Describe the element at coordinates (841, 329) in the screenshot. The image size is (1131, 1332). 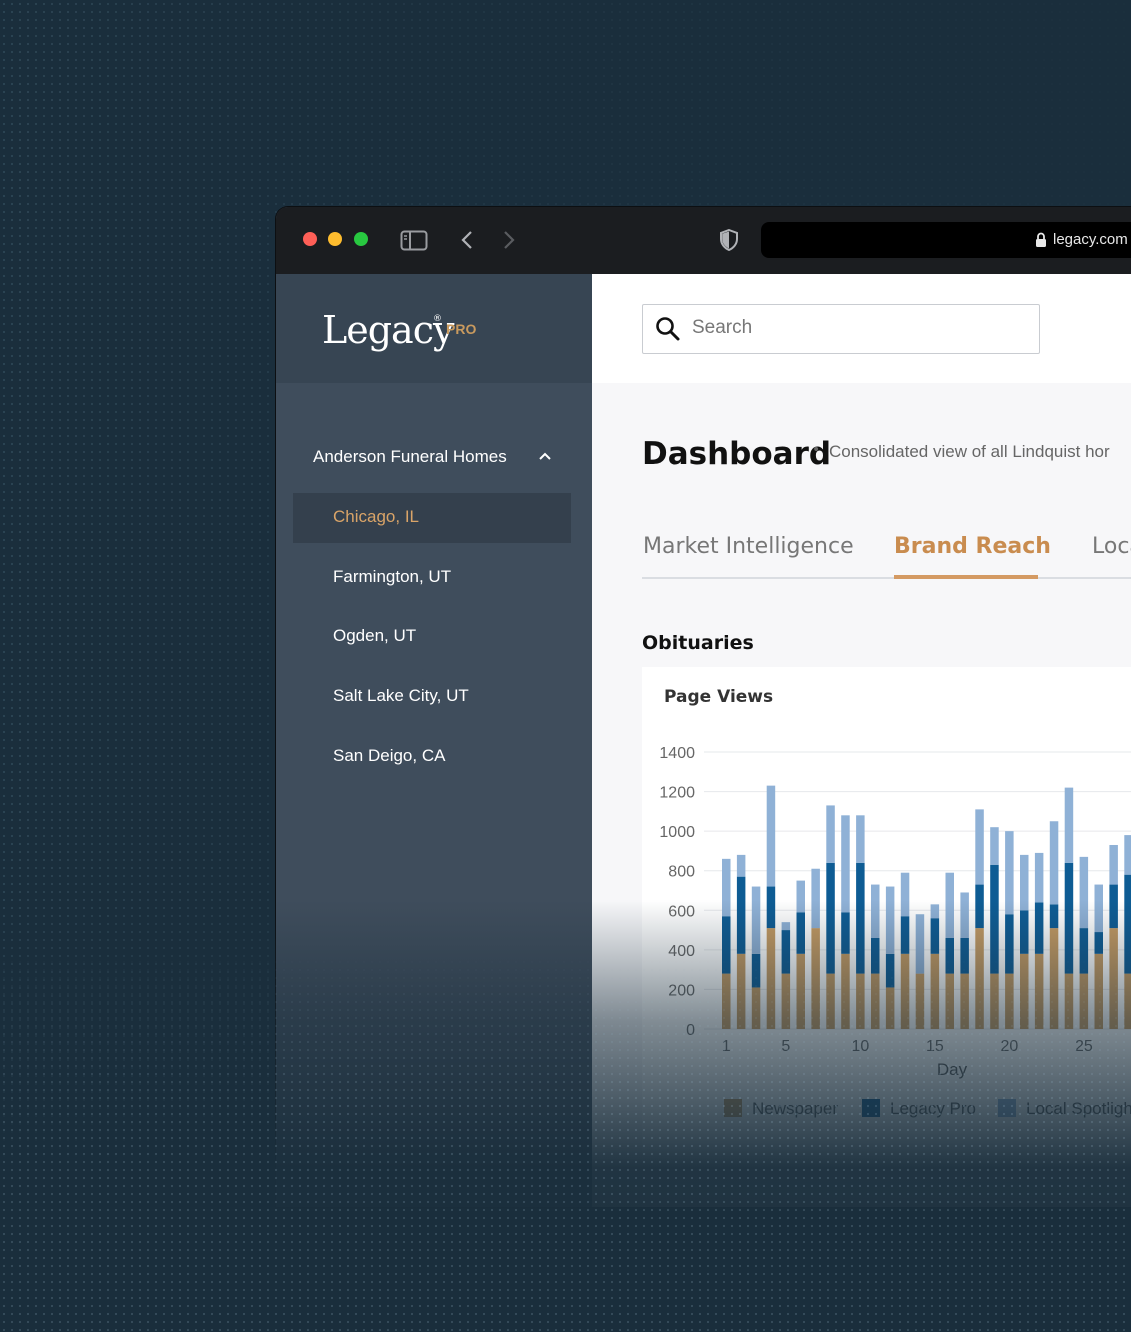
I see `search-box: Search` at that location.